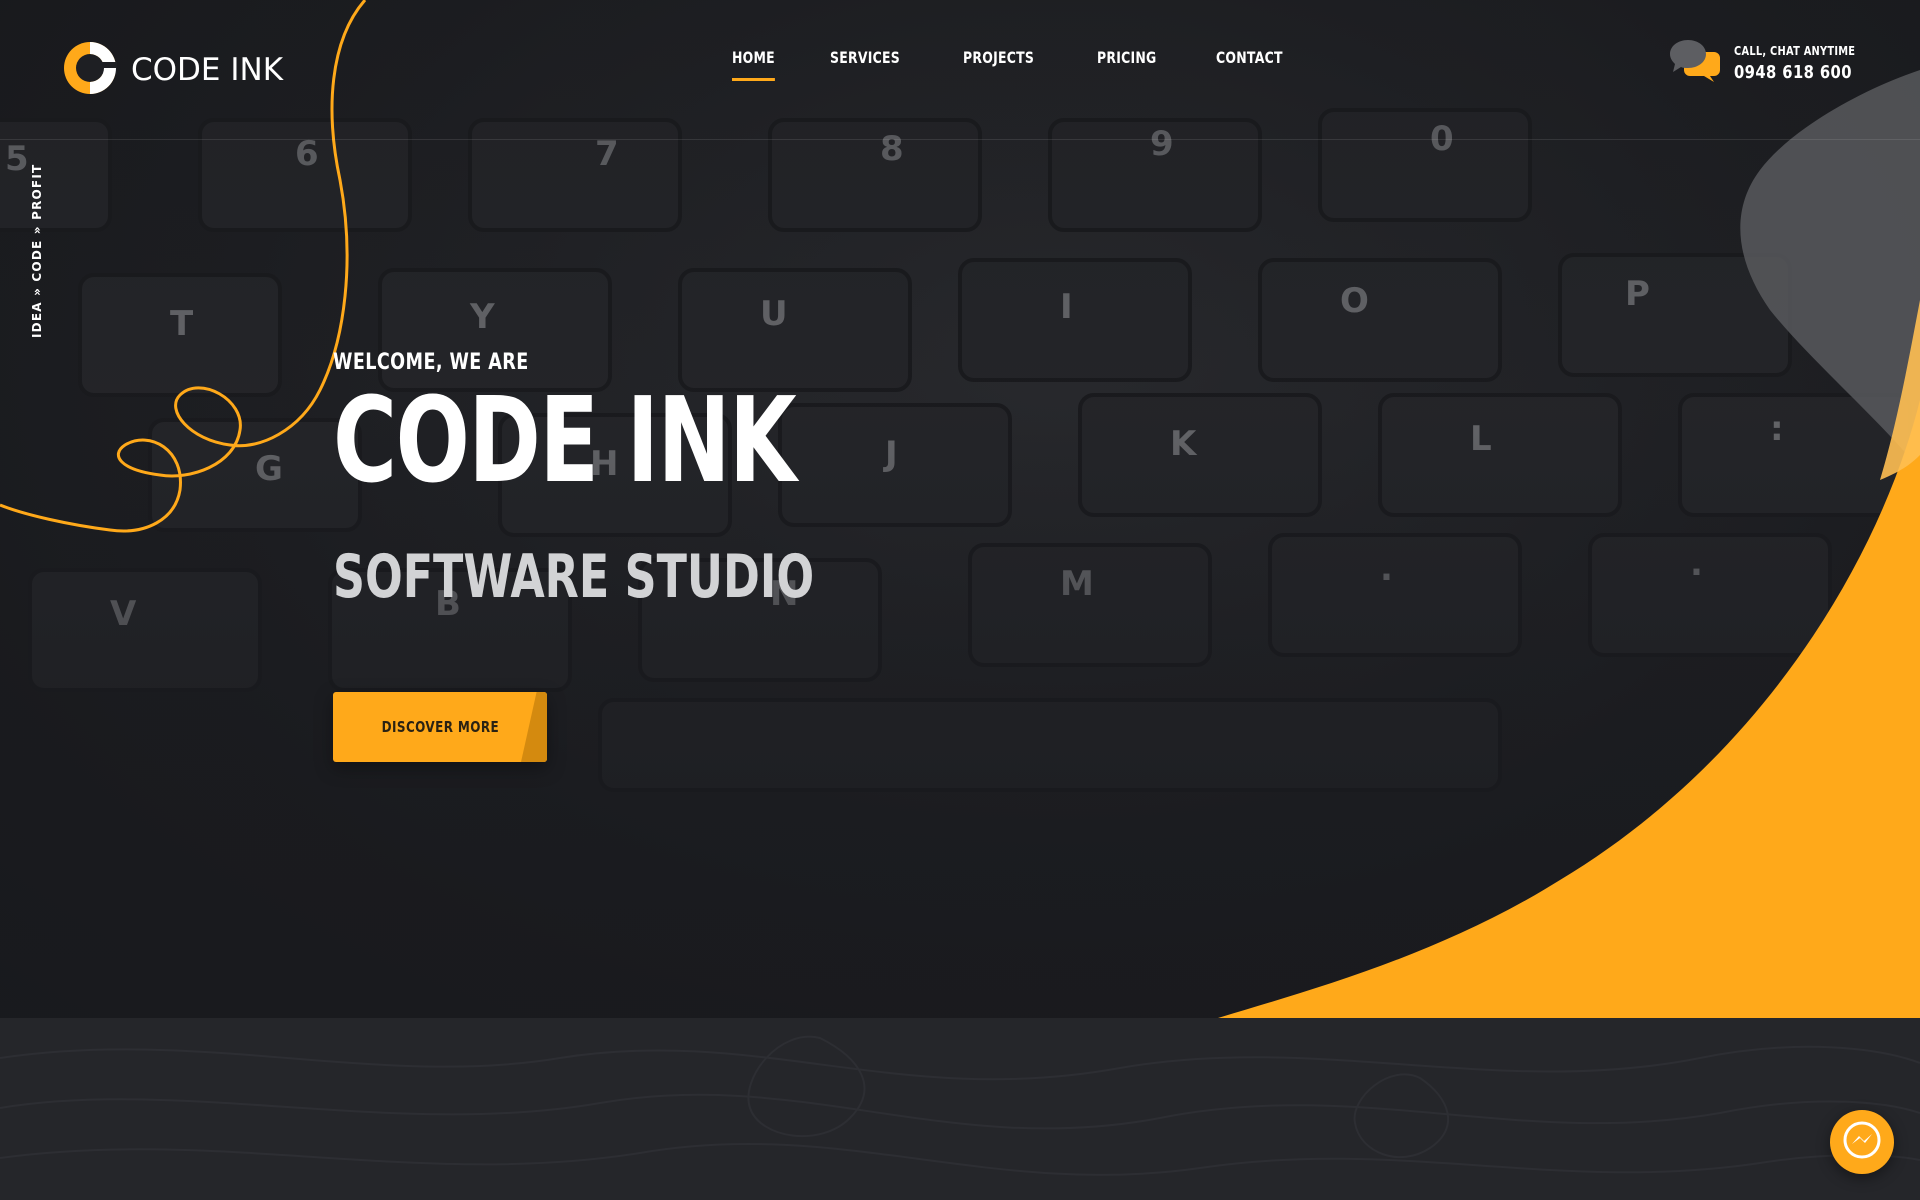 This screenshot has width=1920, height=1200. I want to click on side-tagline: IDEA » CODE » PROFIT, so click(37, 250).